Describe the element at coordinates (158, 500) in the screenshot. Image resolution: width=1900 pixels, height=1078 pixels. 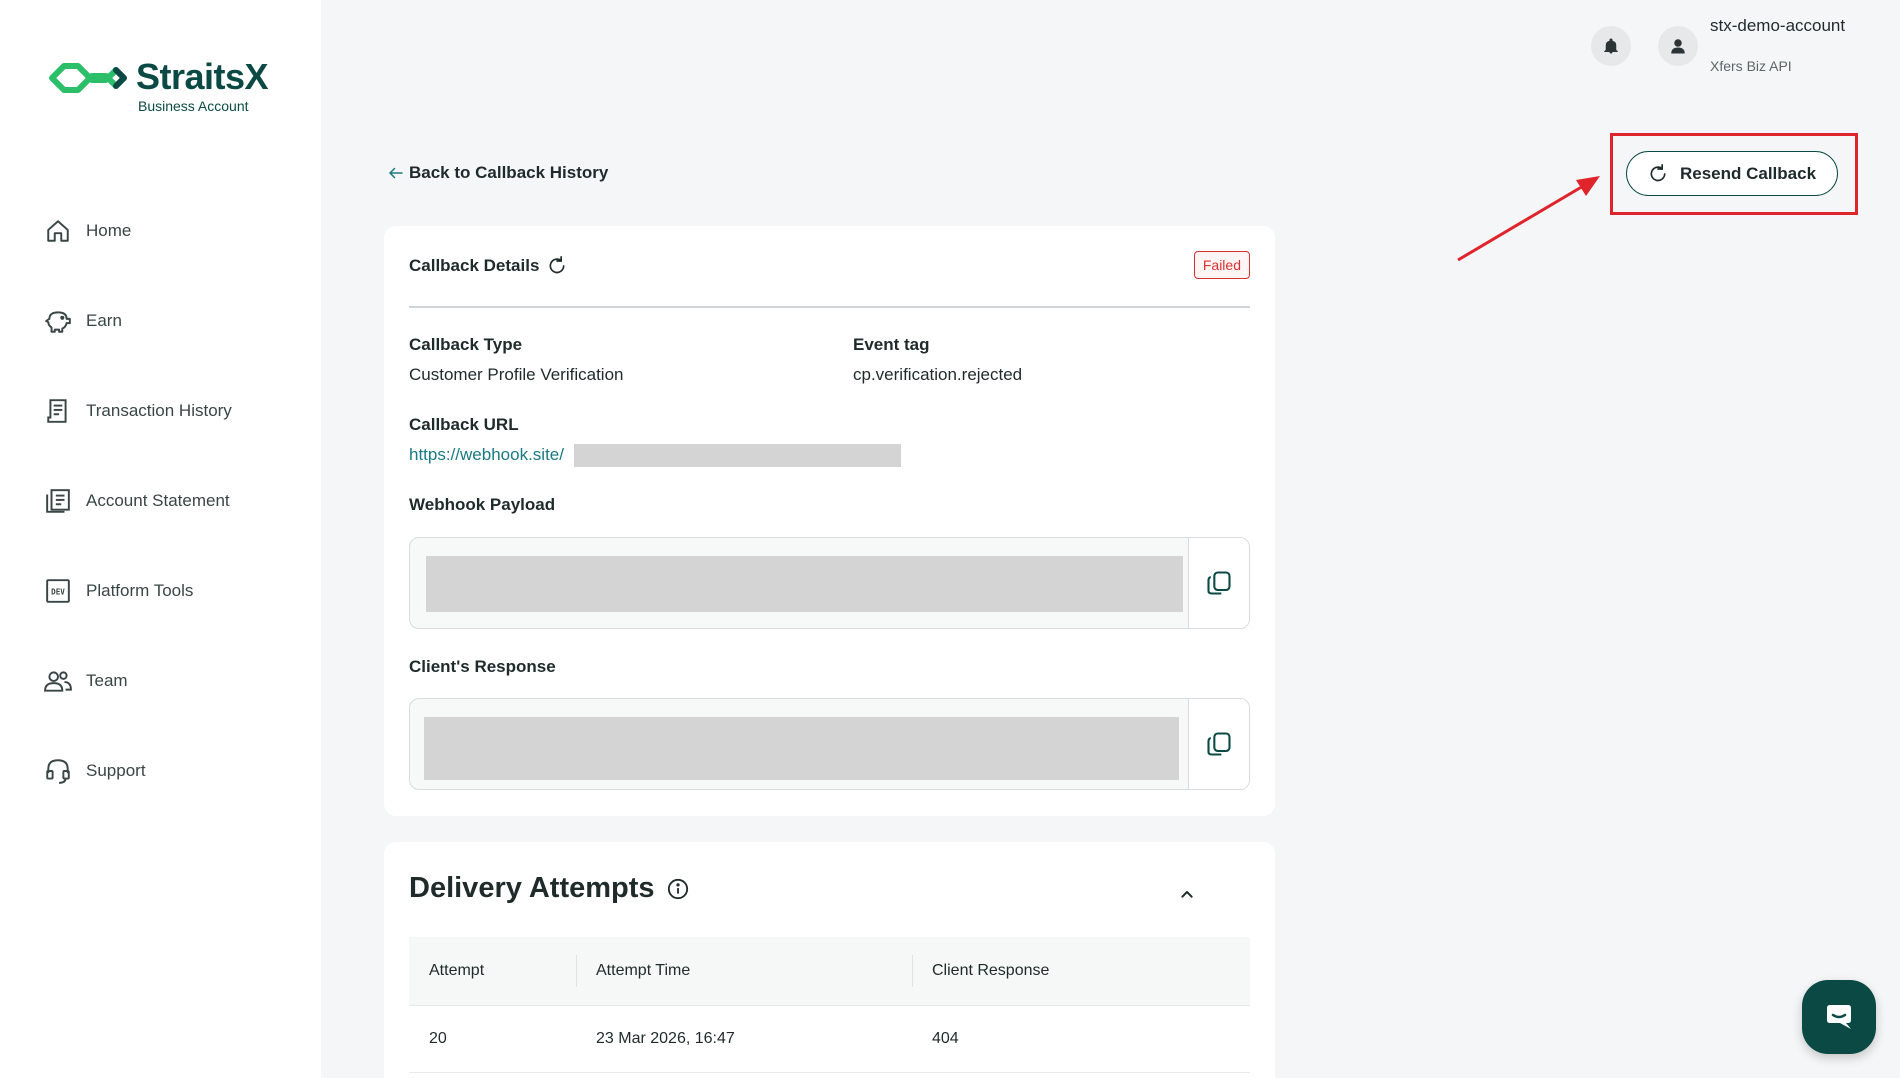
I see `sidebar-item-label: Account Statement` at that location.